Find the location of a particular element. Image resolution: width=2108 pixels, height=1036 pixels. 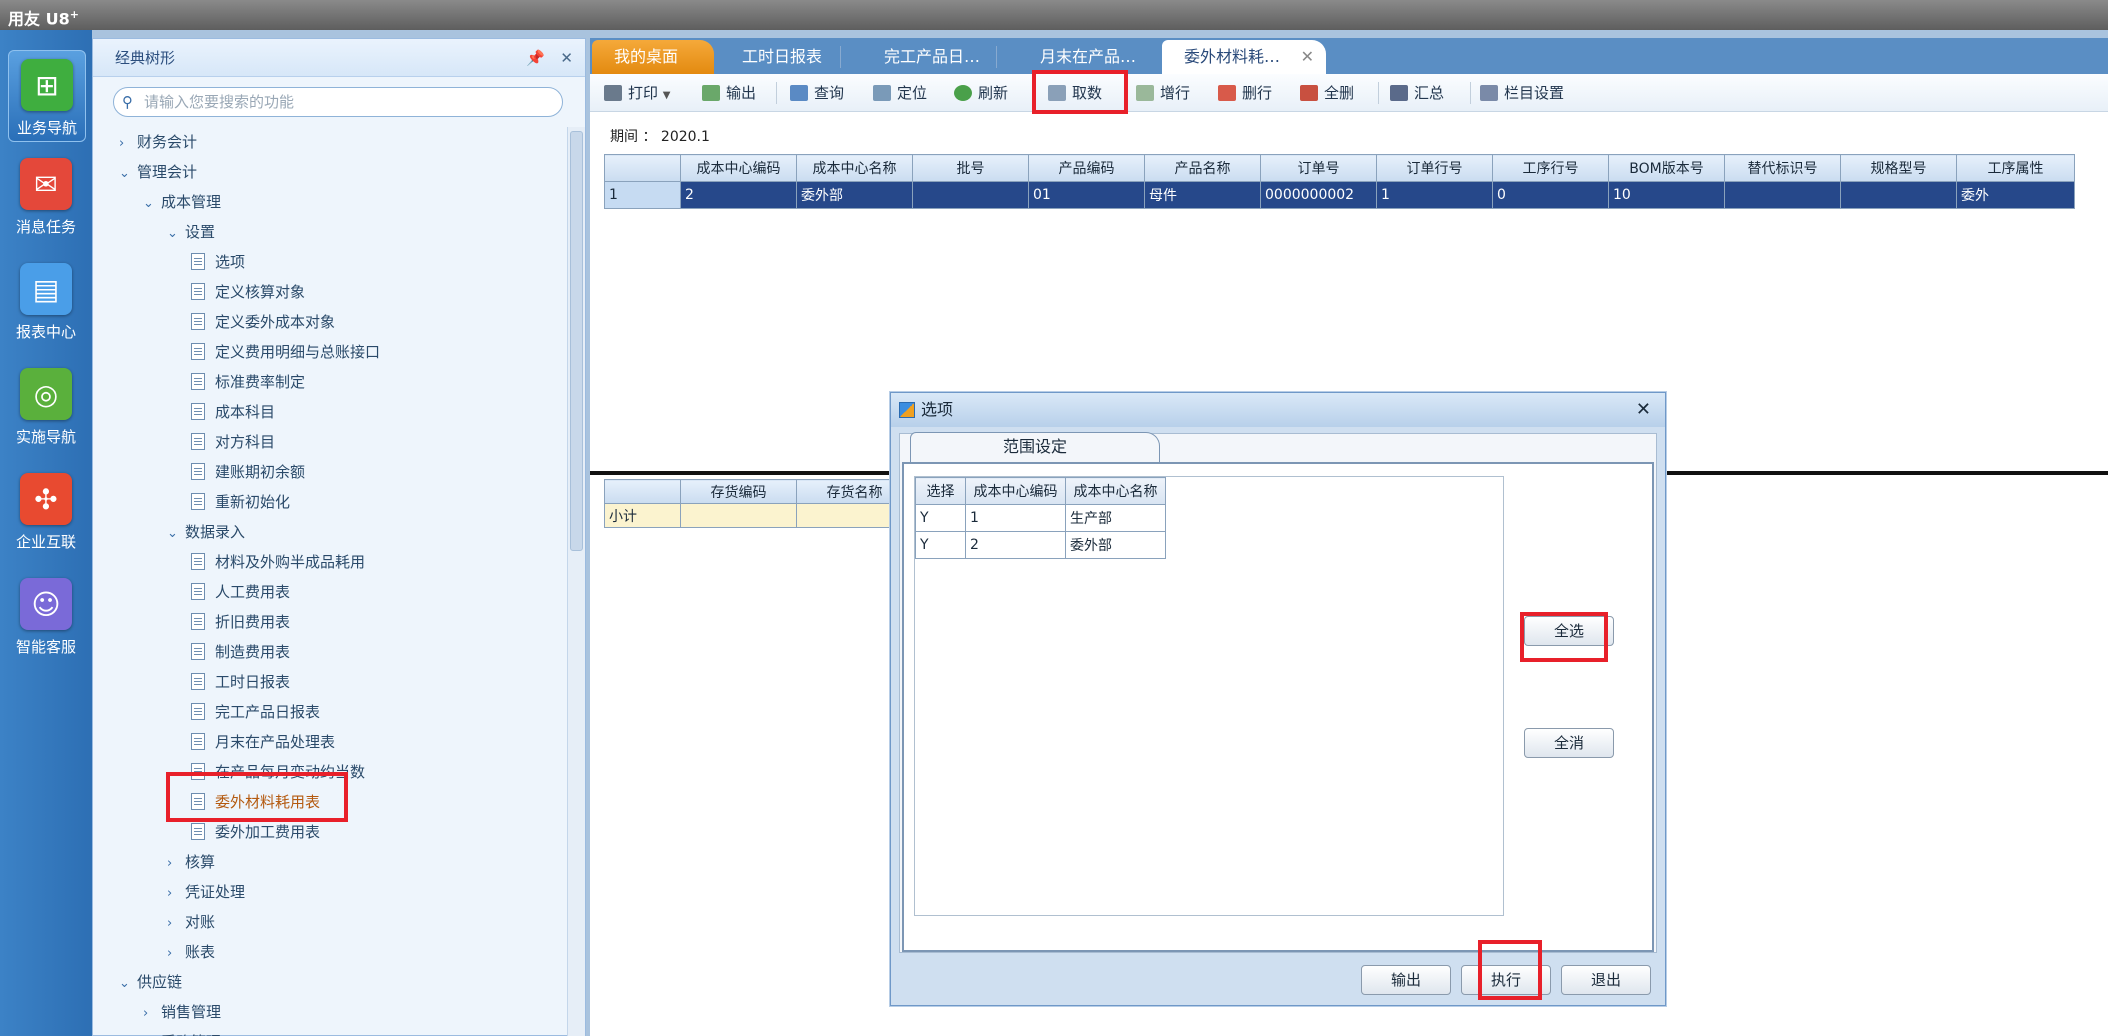

column-header: 产品名称 is located at coordinates (1202, 168).